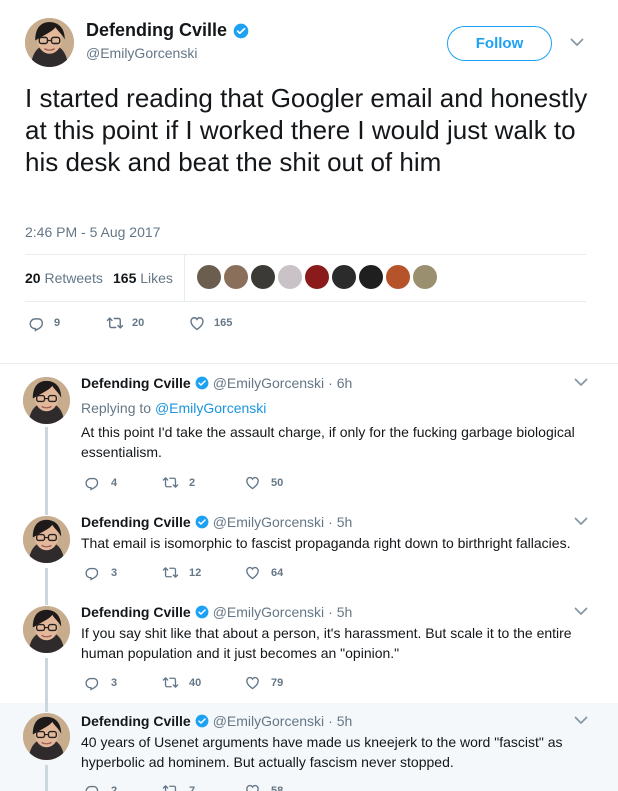  I want to click on reply-count: 9, so click(57, 323).